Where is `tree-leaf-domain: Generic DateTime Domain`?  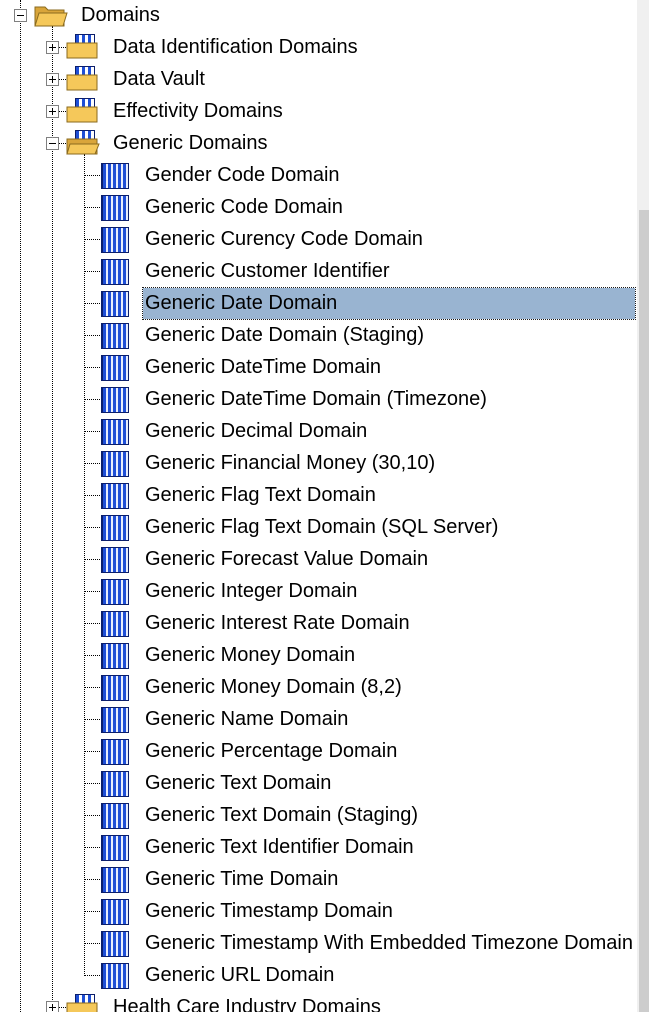
tree-leaf-domain: Generic DateTime Domain is located at coordinates (318, 368).